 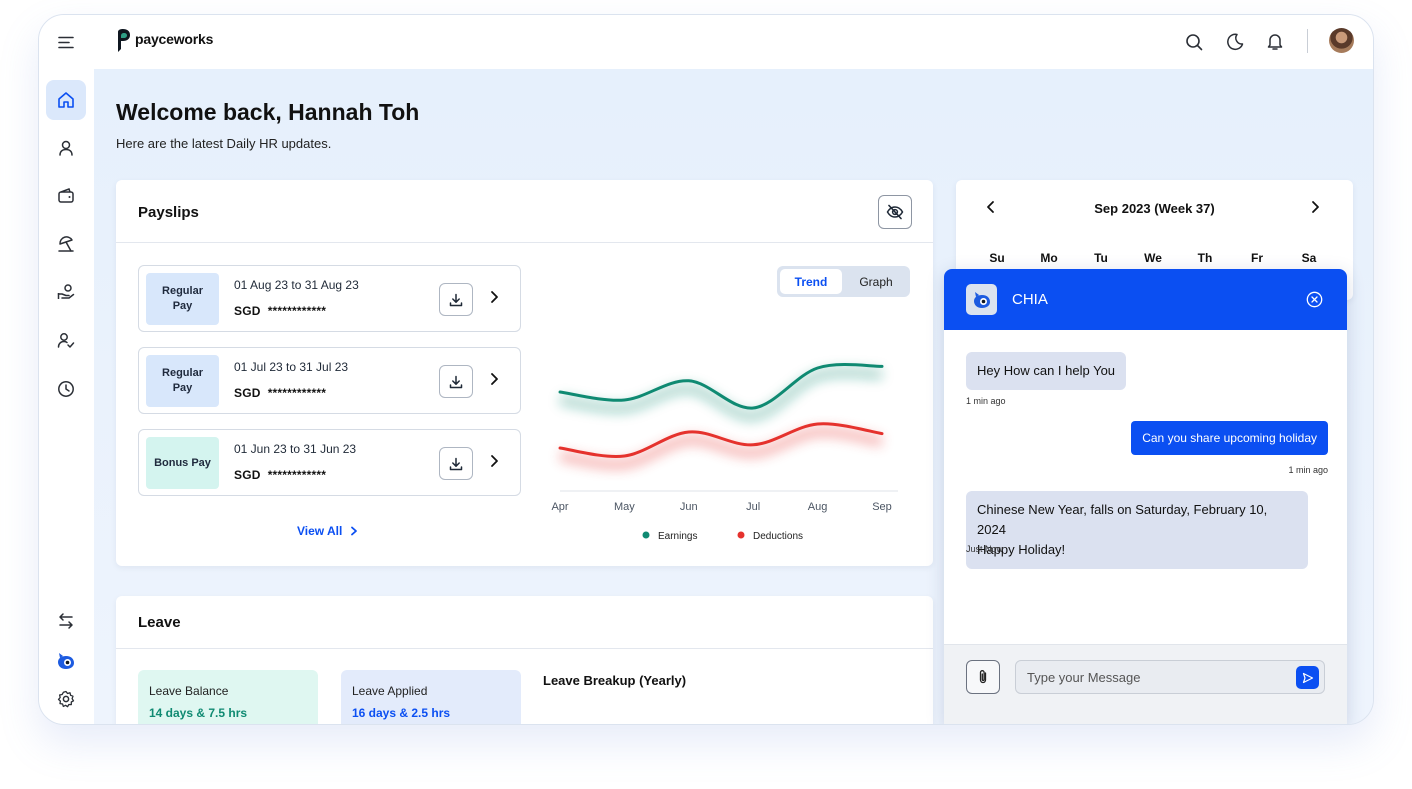 I want to click on close-chat-button, so click(x=1314, y=302).